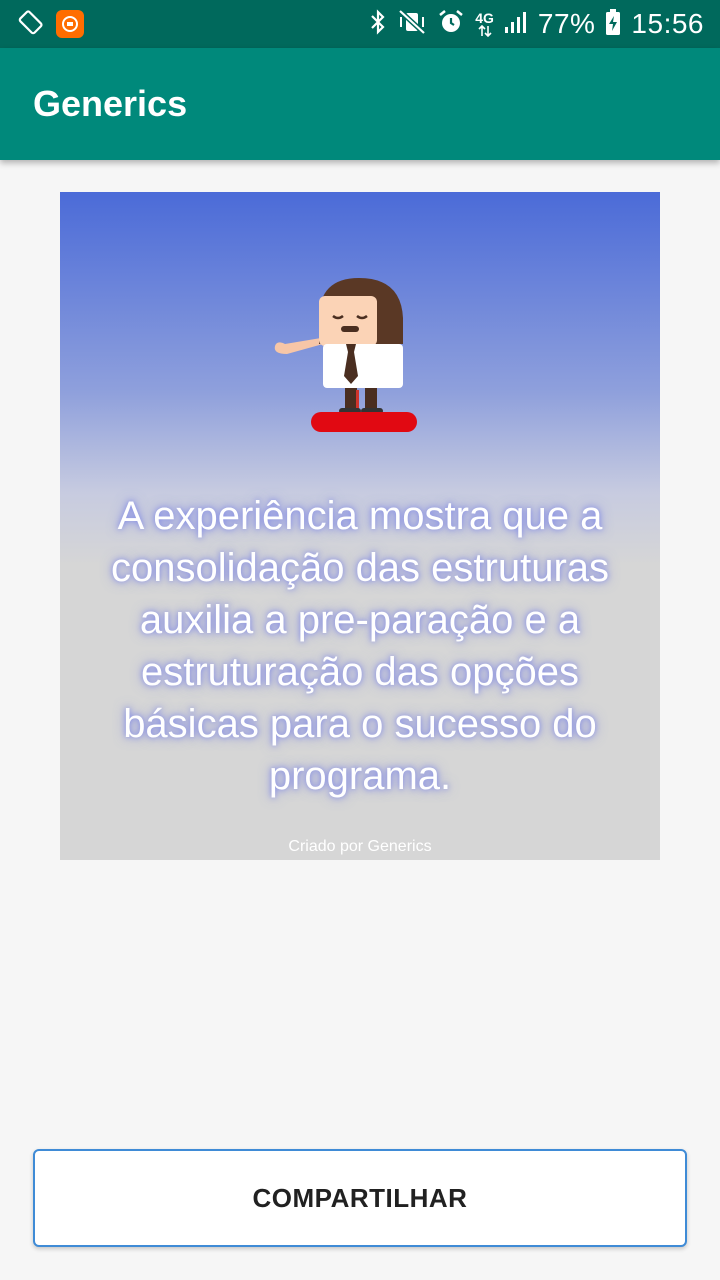  I want to click on clock: 15:56, so click(667, 23).